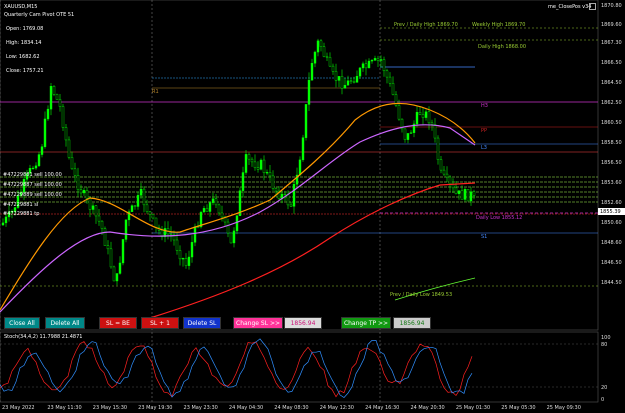 Image resolution: width=625 pixels, height=413 pixels. What do you see at coordinates (22, 323) in the screenshot?
I see `close-all-button: Close All` at bounding box center [22, 323].